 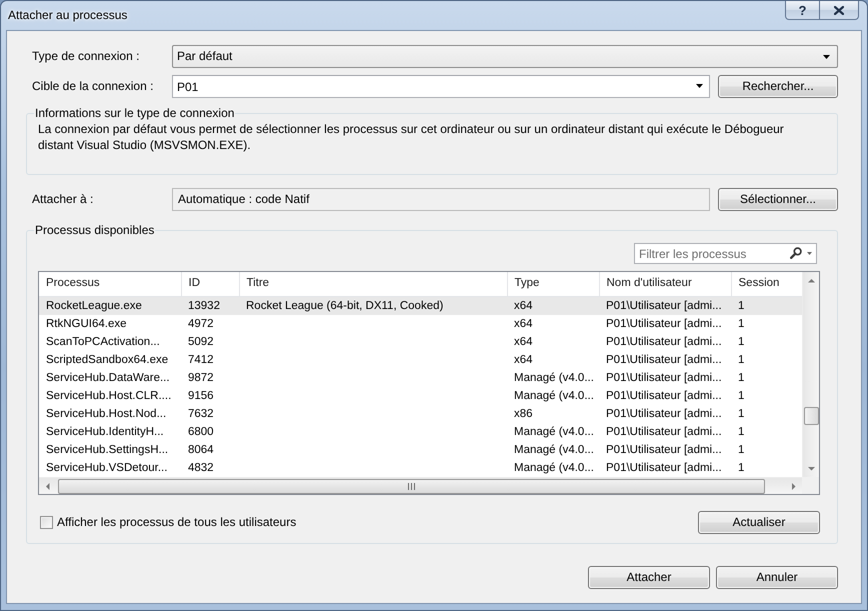 I want to click on process-row: ServiceHub.IdentityH... 6800 Managé (v4.0... P01\Utilisateur [admi... 1, so click(x=420, y=431).